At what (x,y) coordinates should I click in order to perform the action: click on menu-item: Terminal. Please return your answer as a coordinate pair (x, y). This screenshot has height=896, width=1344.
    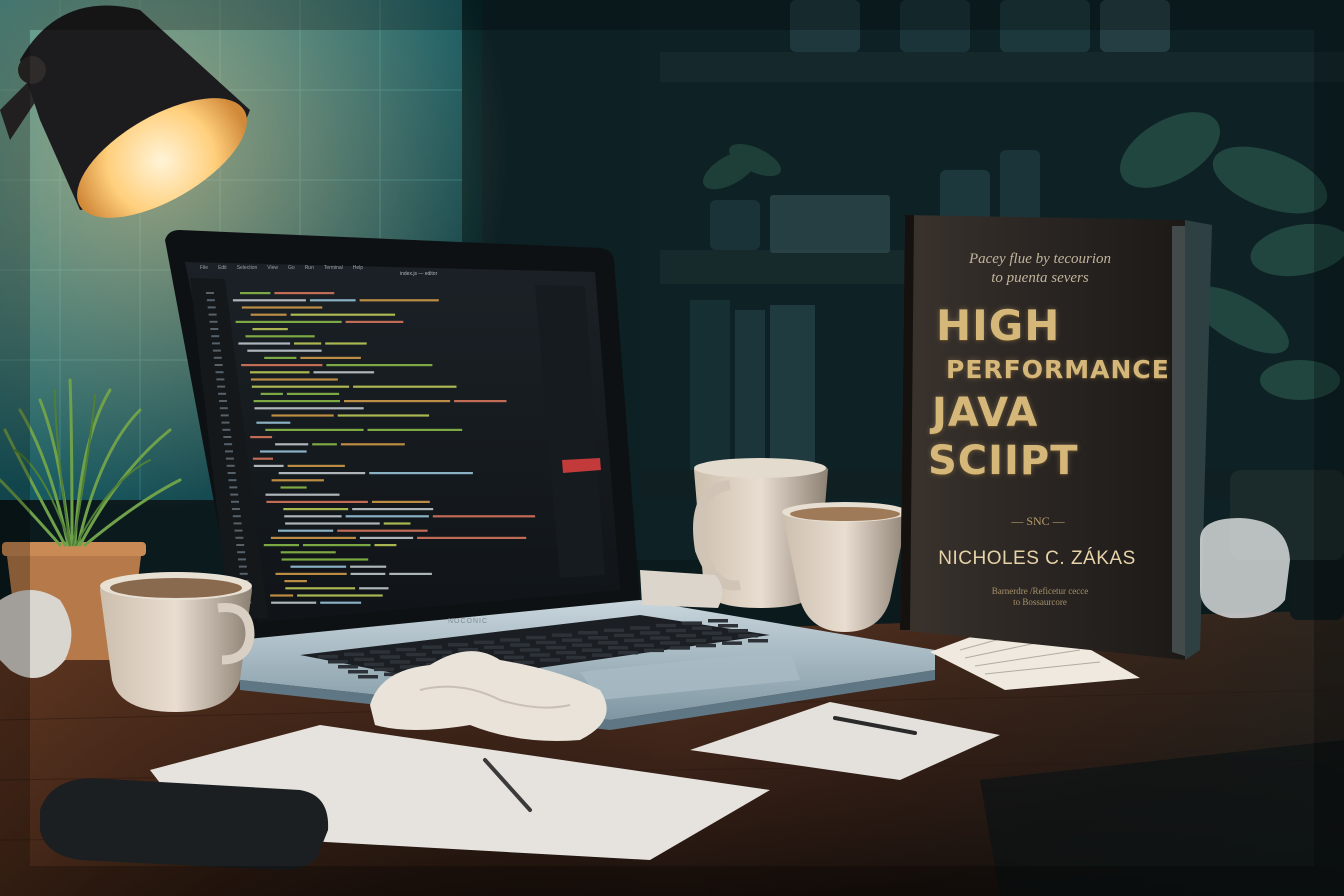
    Looking at the image, I should click on (333, 268).